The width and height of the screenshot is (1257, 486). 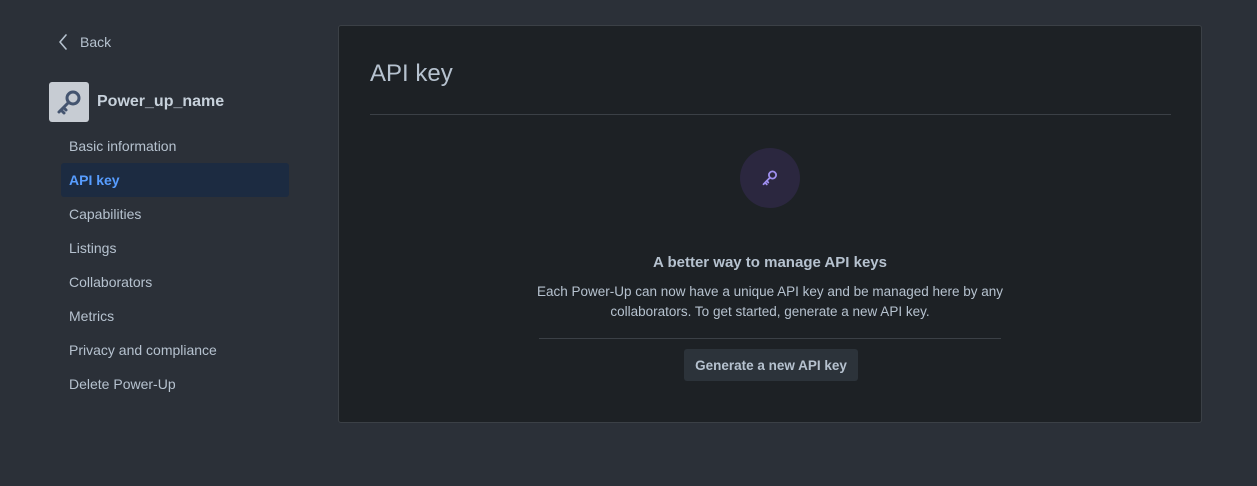 I want to click on sidebar-item-basic-information: Basic information, so click(x=175, y=146).